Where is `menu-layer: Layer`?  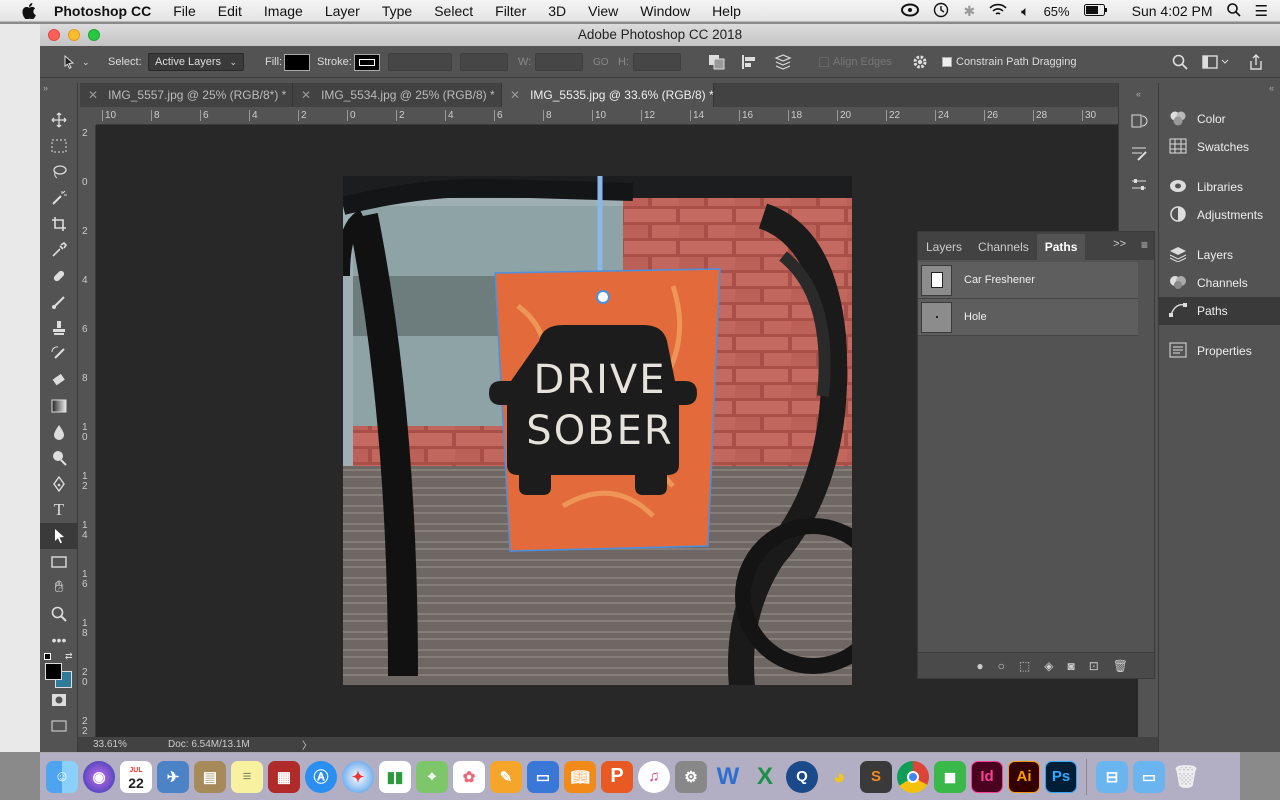
menu-layer: Layer is located at coordinates (342, 11).